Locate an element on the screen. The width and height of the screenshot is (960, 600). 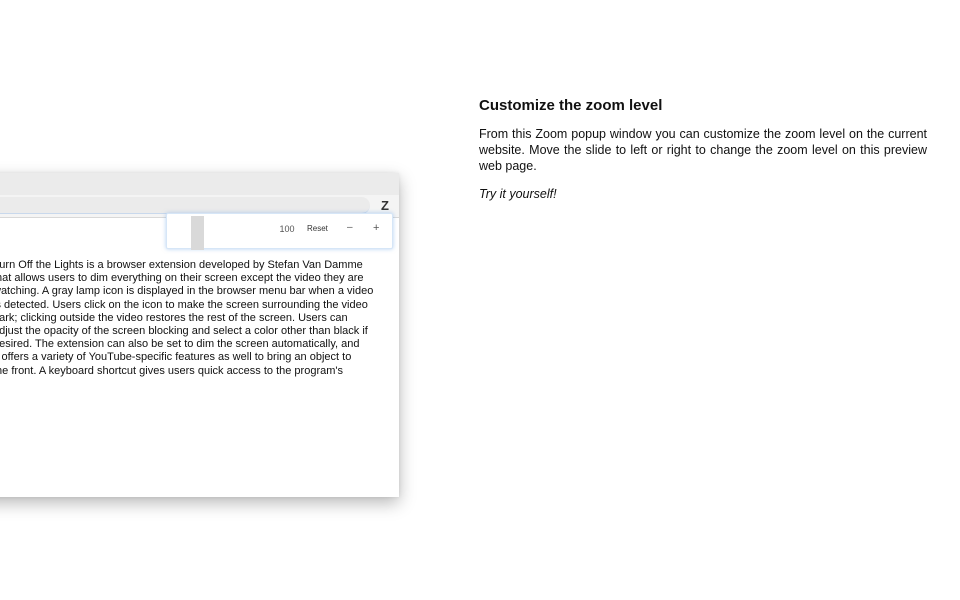
zoom-popup: 100 Reset – + is located at coordinates (279, 231).